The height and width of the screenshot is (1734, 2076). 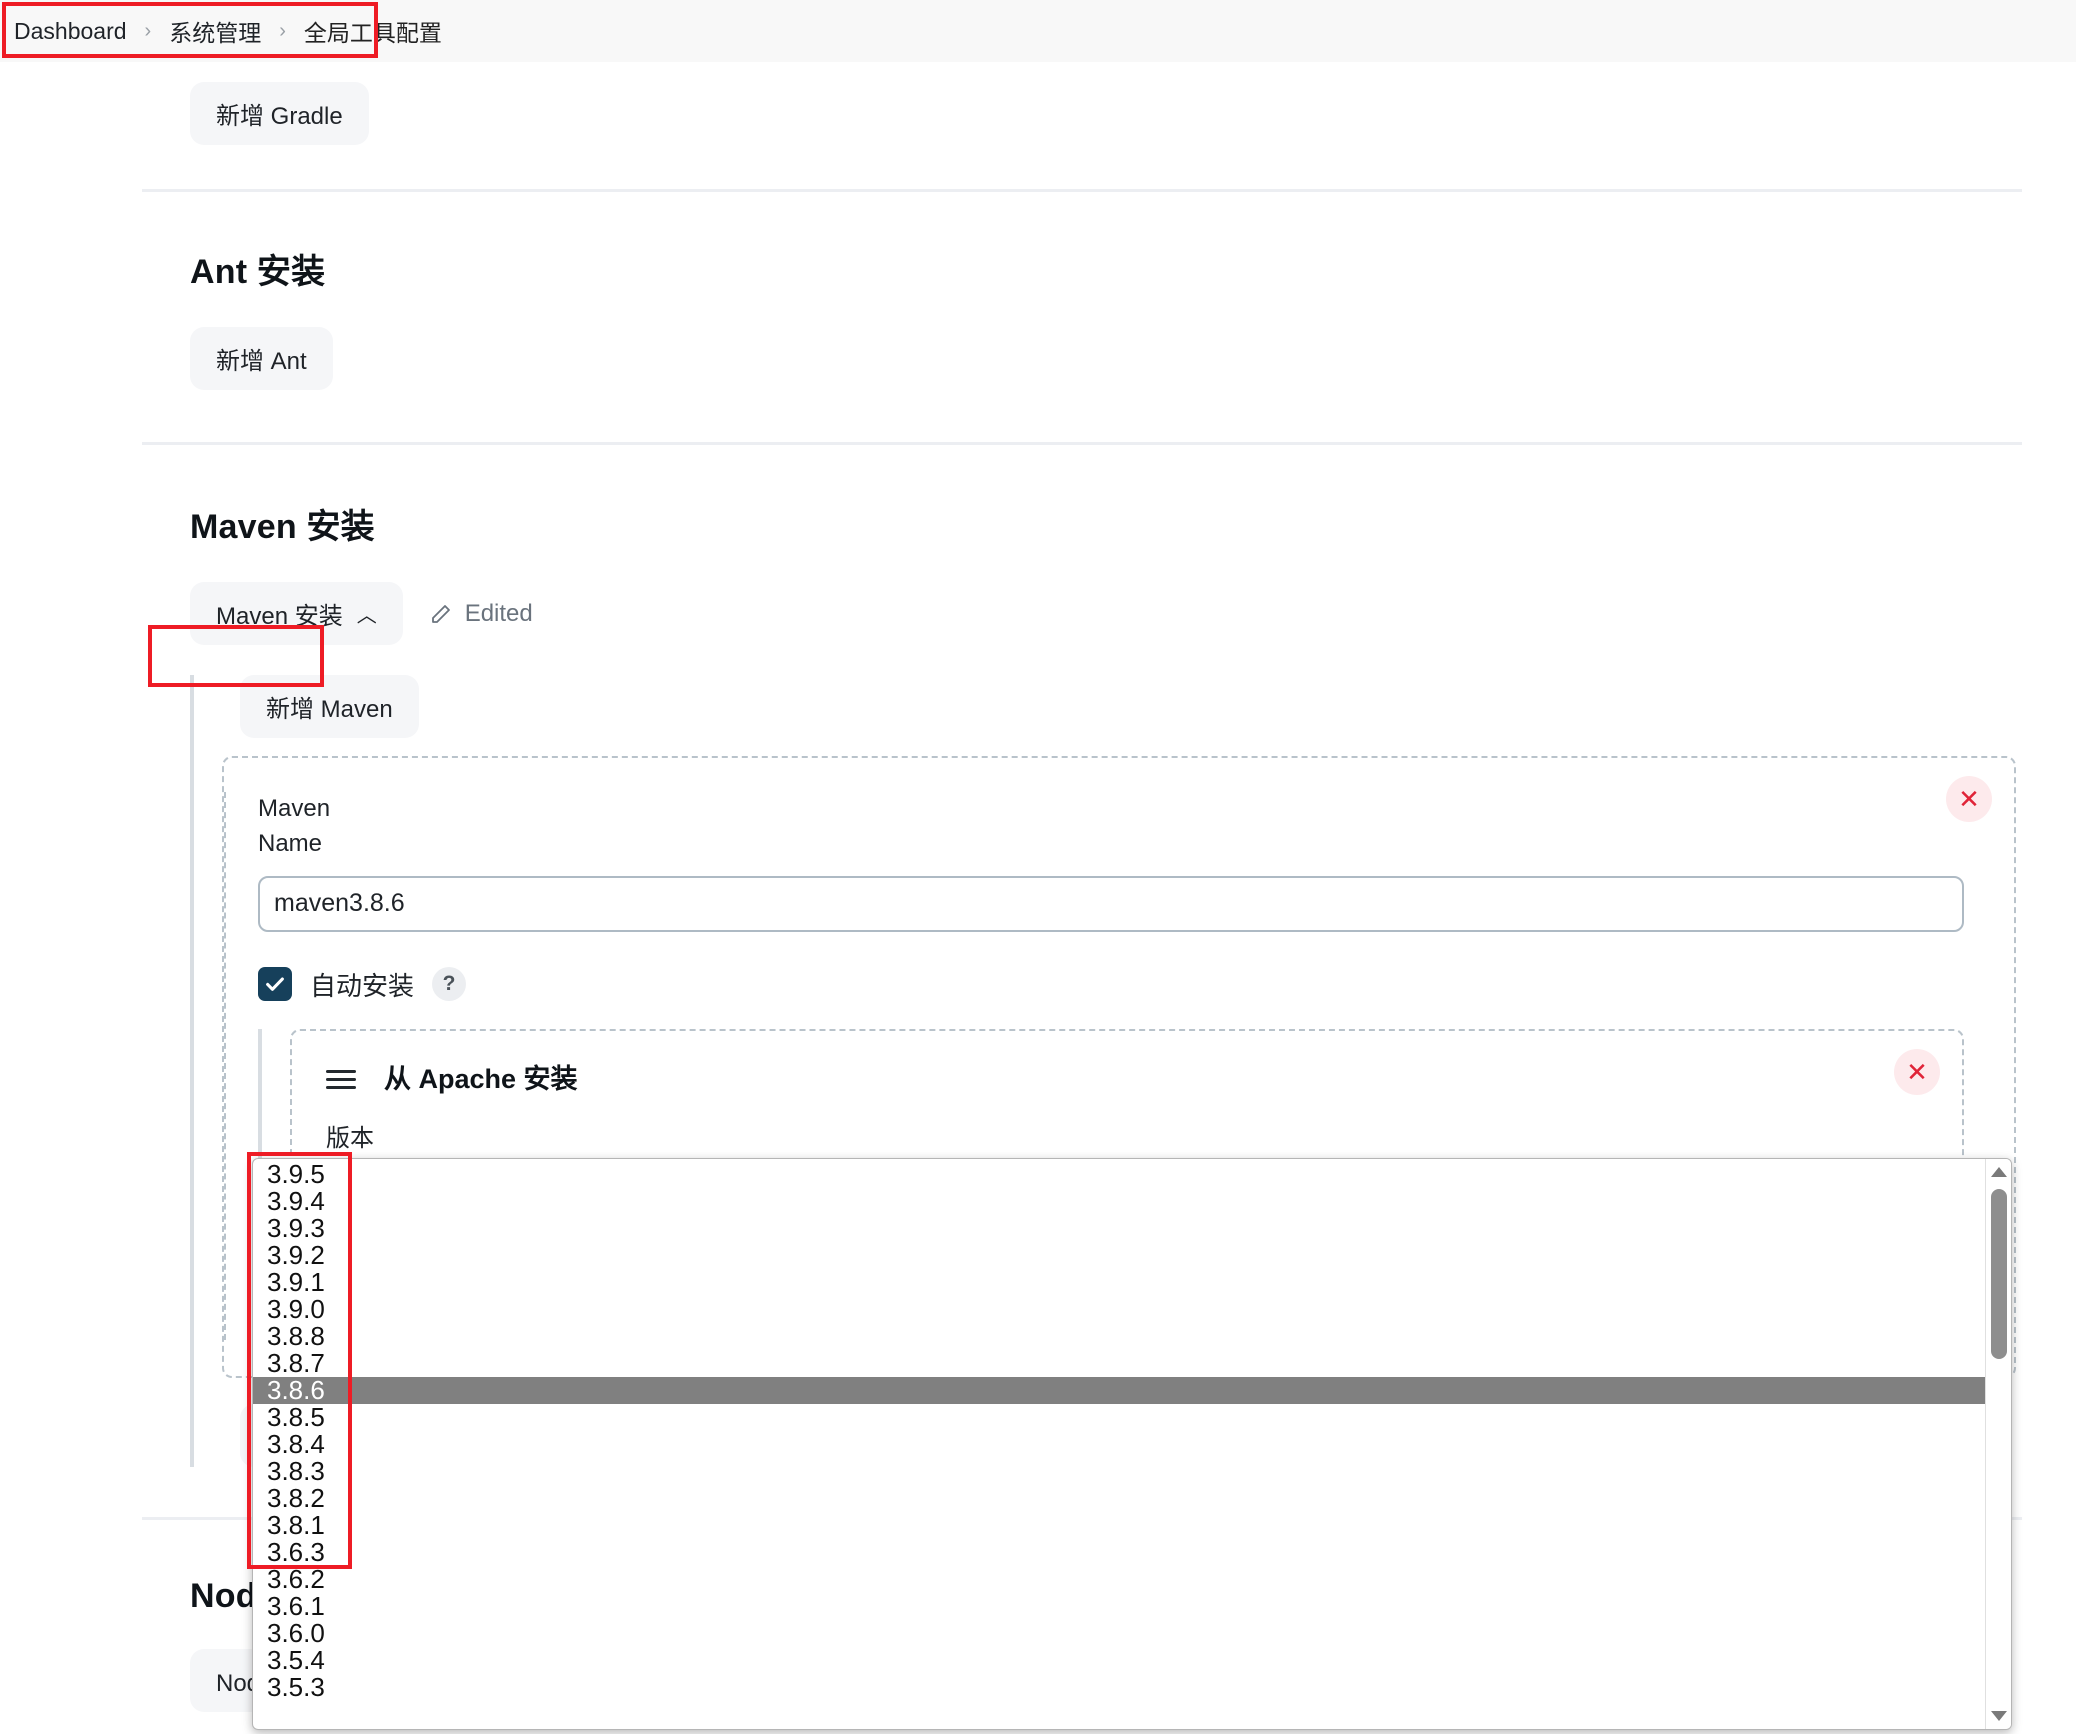 I want to click on divider-gradle-ant, so click(x=1082, y=190).